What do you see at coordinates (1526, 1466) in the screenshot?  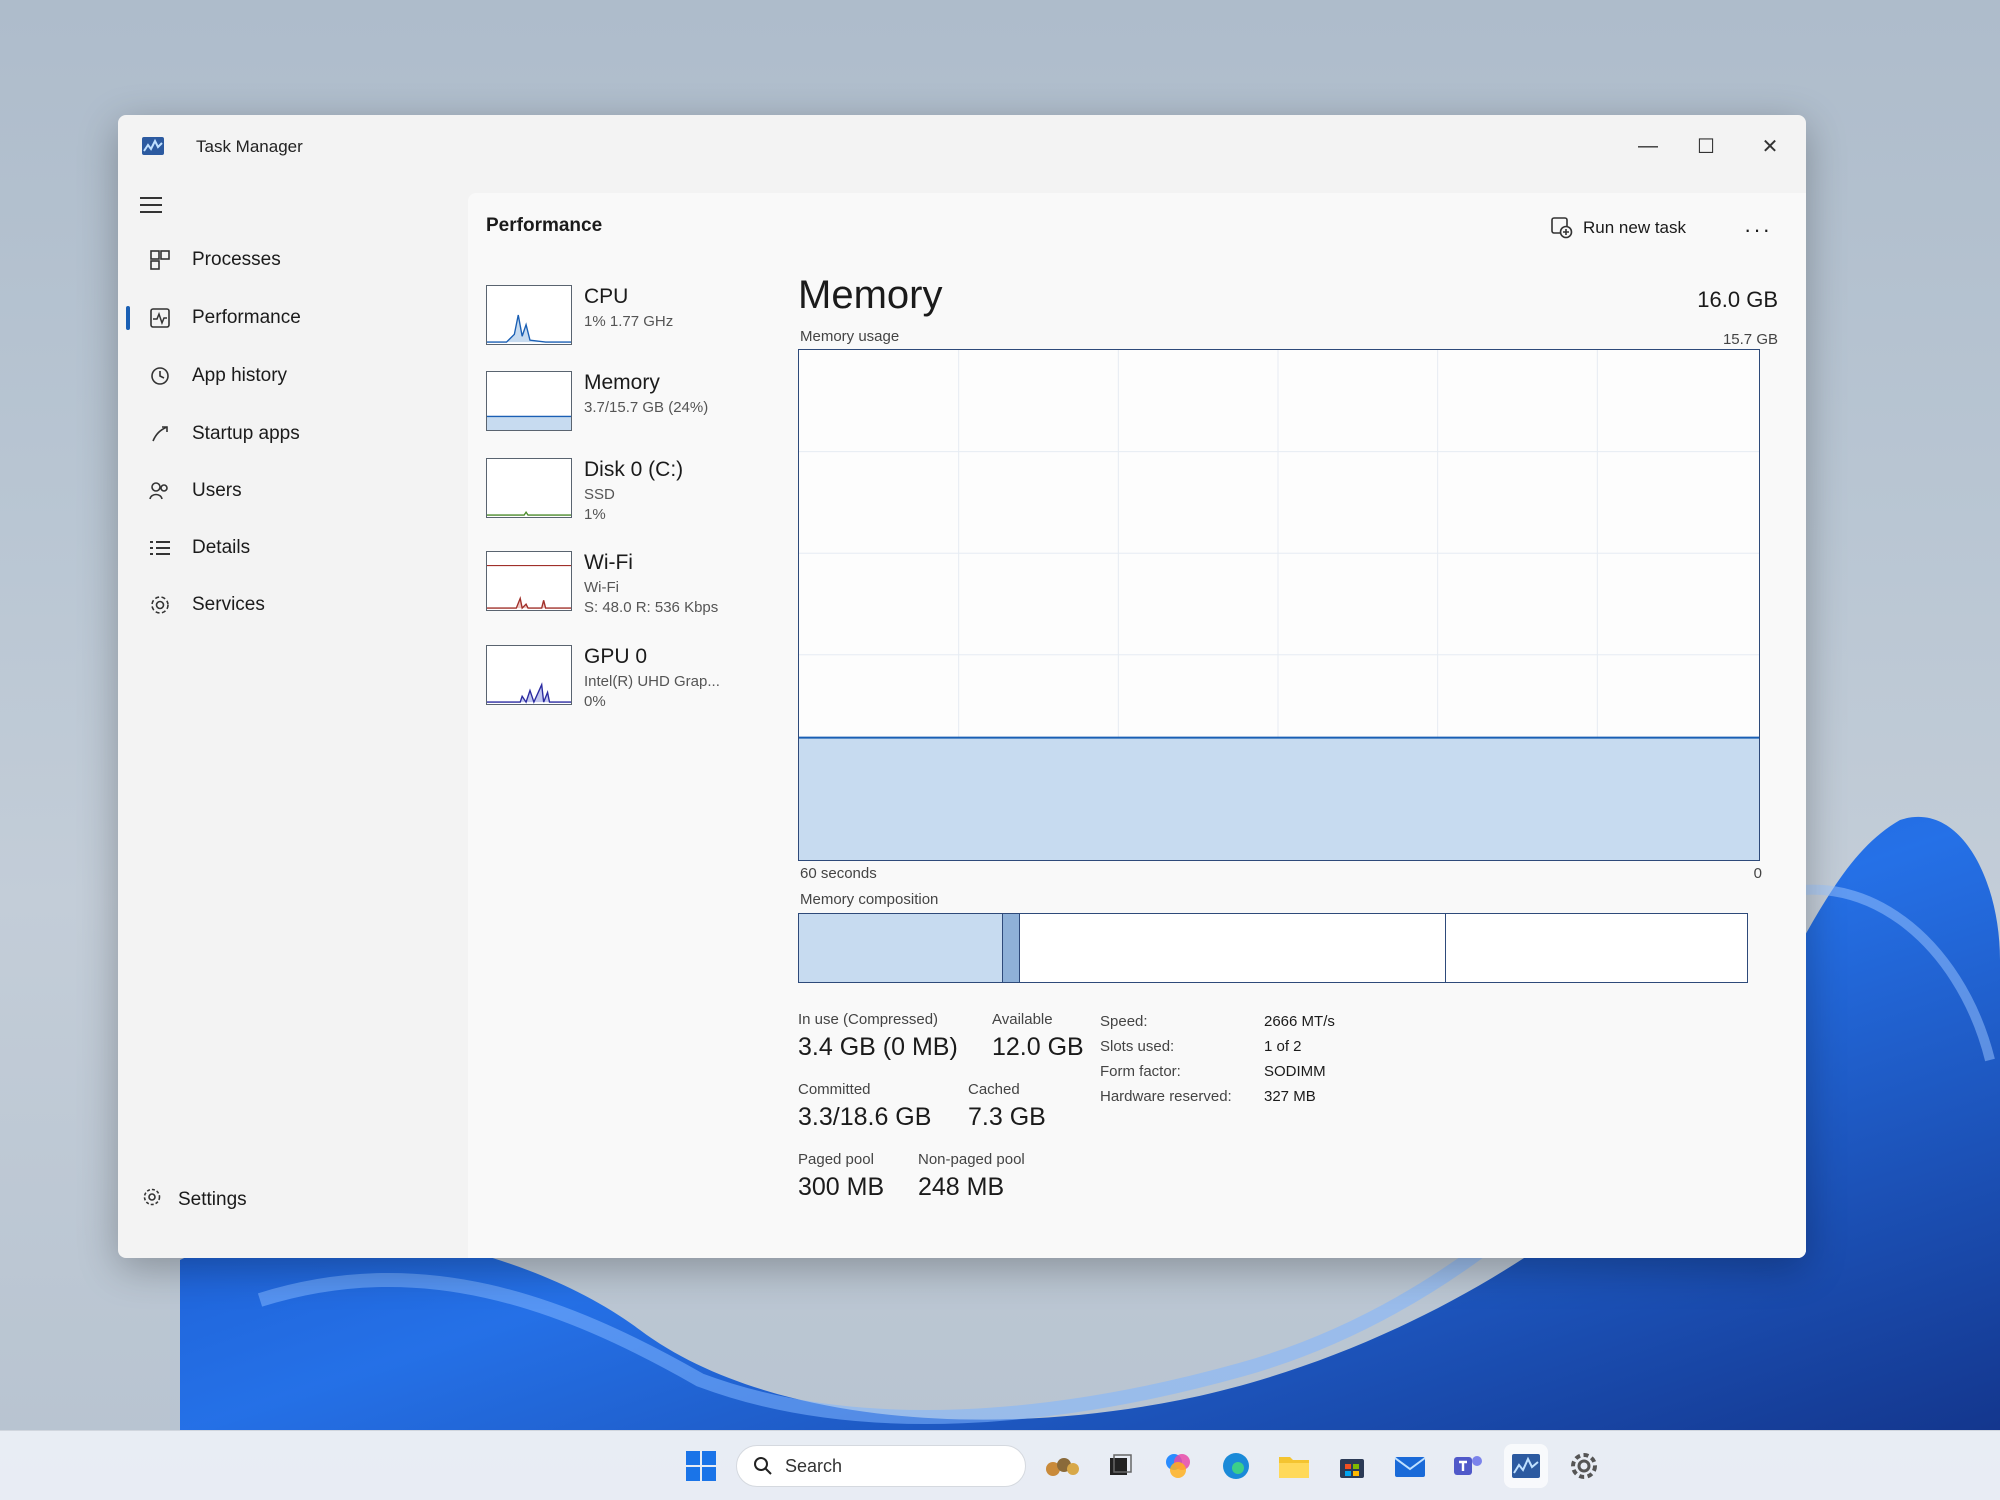 I see `task-manager-icon` at bounding box center [1526, 1466].